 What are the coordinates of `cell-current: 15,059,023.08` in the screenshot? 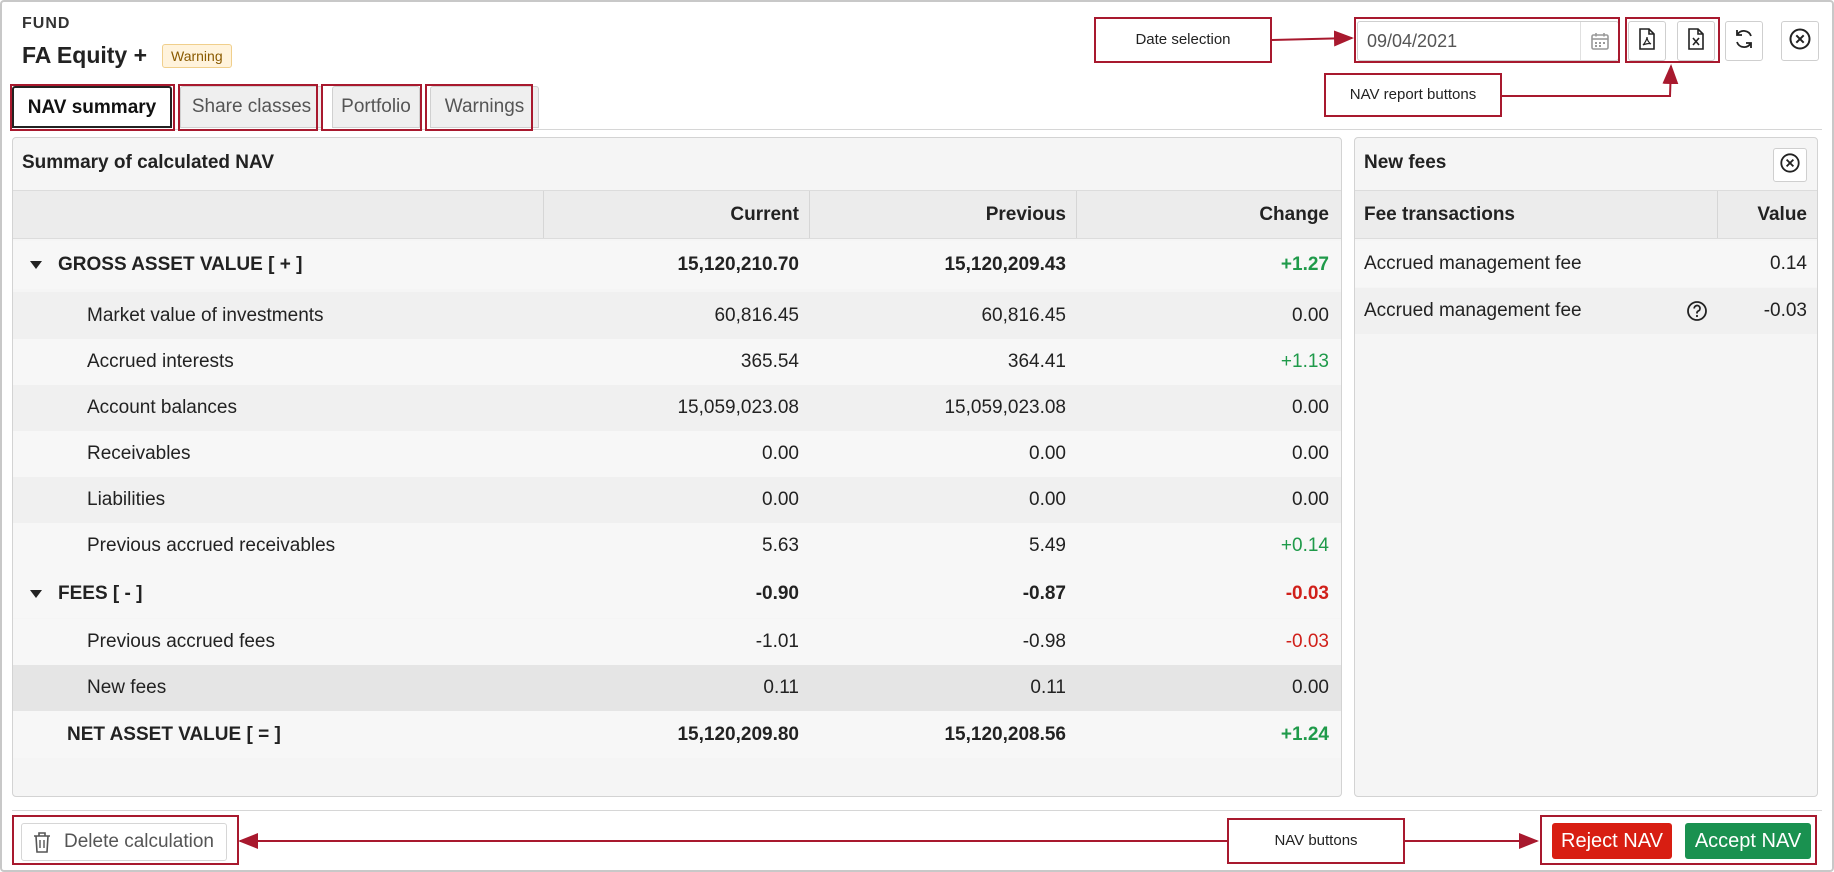 It's located at (738, 407).